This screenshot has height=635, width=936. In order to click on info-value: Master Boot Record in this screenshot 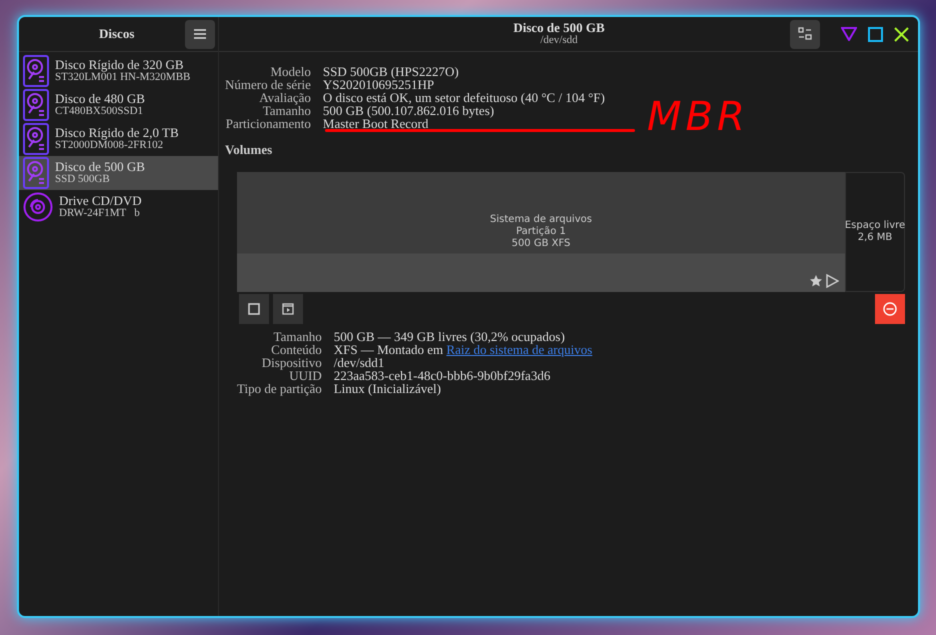, I will do `click(375, 123)`.